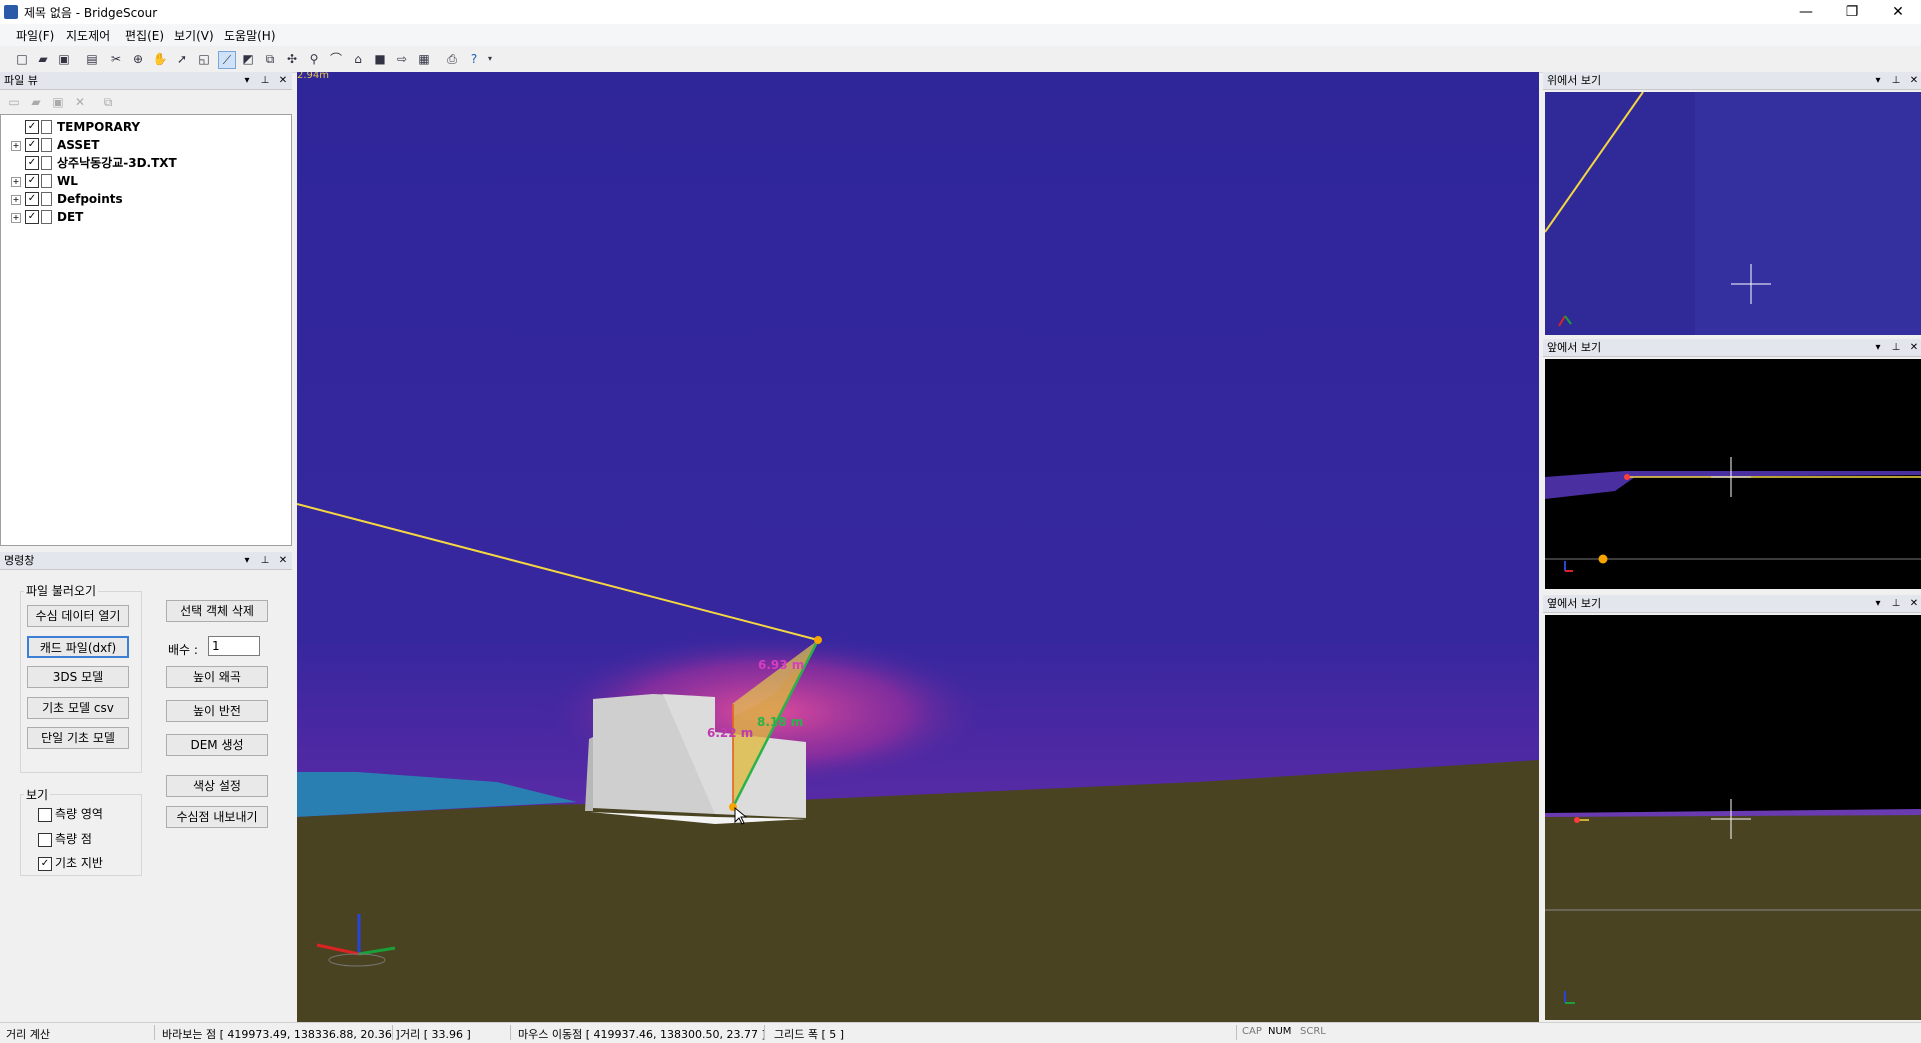  What do you see at coordinates (22, 59) in the screenshot?
I see `new-file-icon: □` at bounding box center [22, 59].